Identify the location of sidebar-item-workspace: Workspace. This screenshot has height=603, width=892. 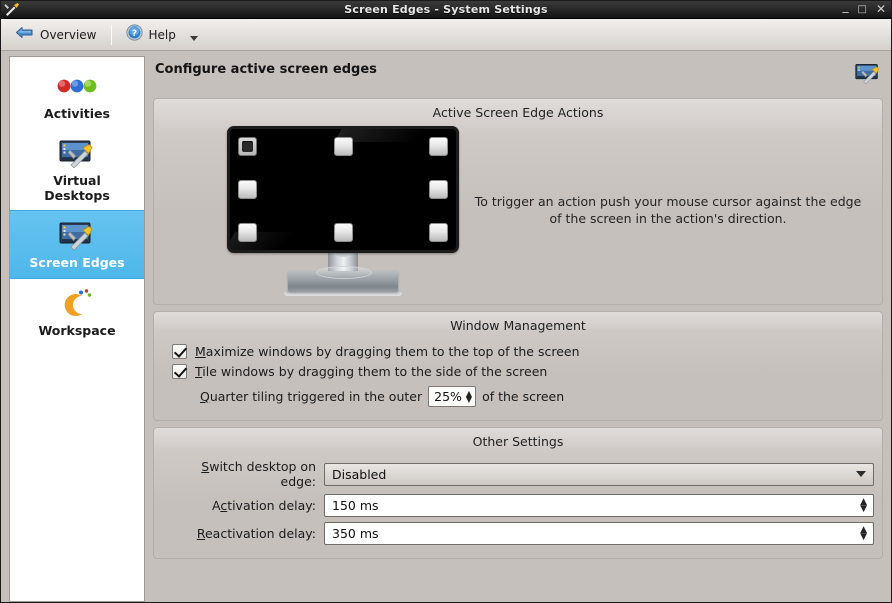
(77, 312).